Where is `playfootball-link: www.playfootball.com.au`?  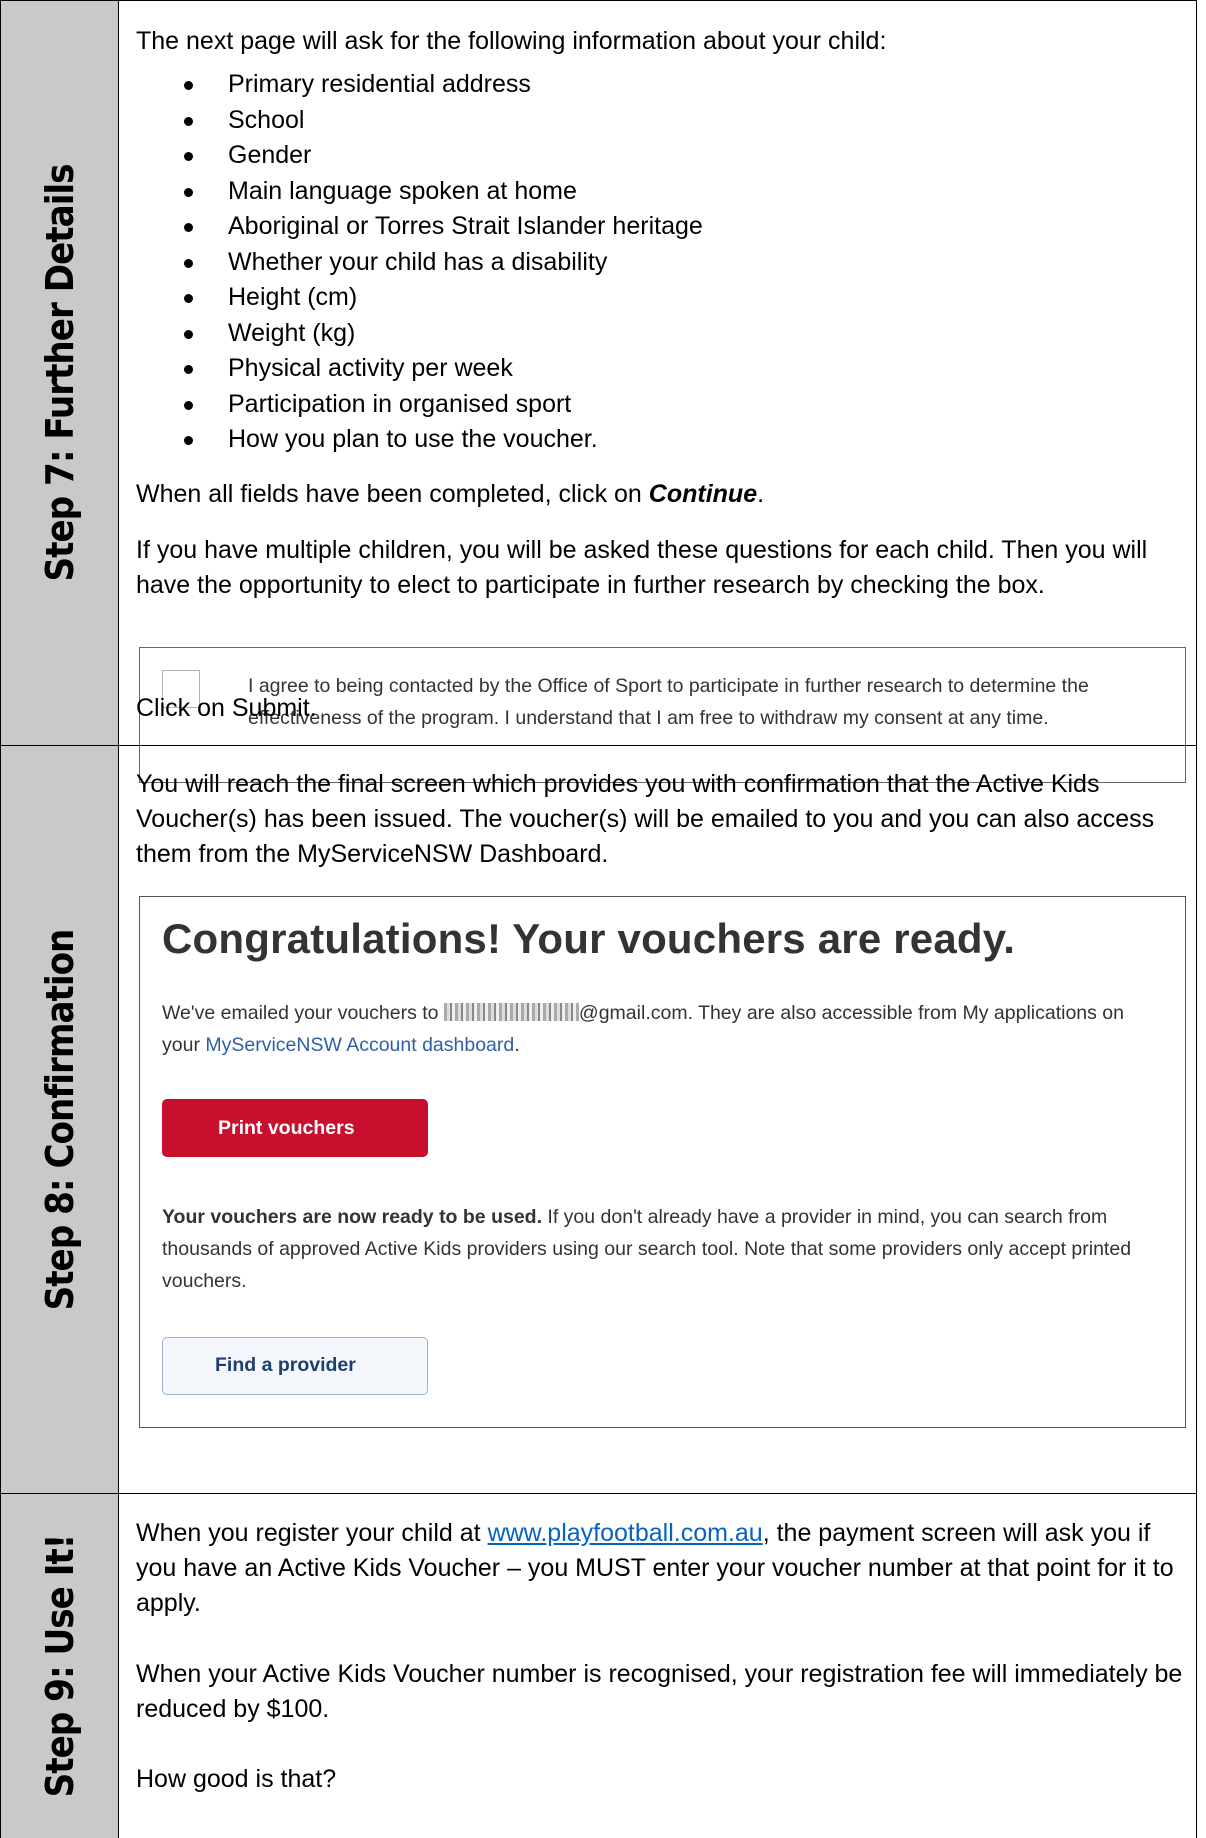 playfootball-link: www.playfootball.com.au is located at coordinates (625, 1533).